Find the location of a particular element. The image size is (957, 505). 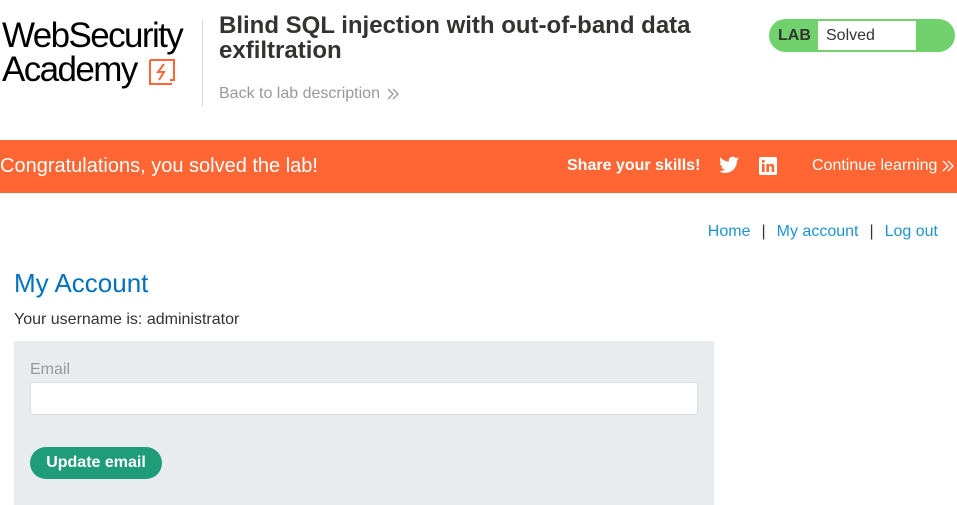

username-text: Your username is: administrator is located at coordinates (127, 319).